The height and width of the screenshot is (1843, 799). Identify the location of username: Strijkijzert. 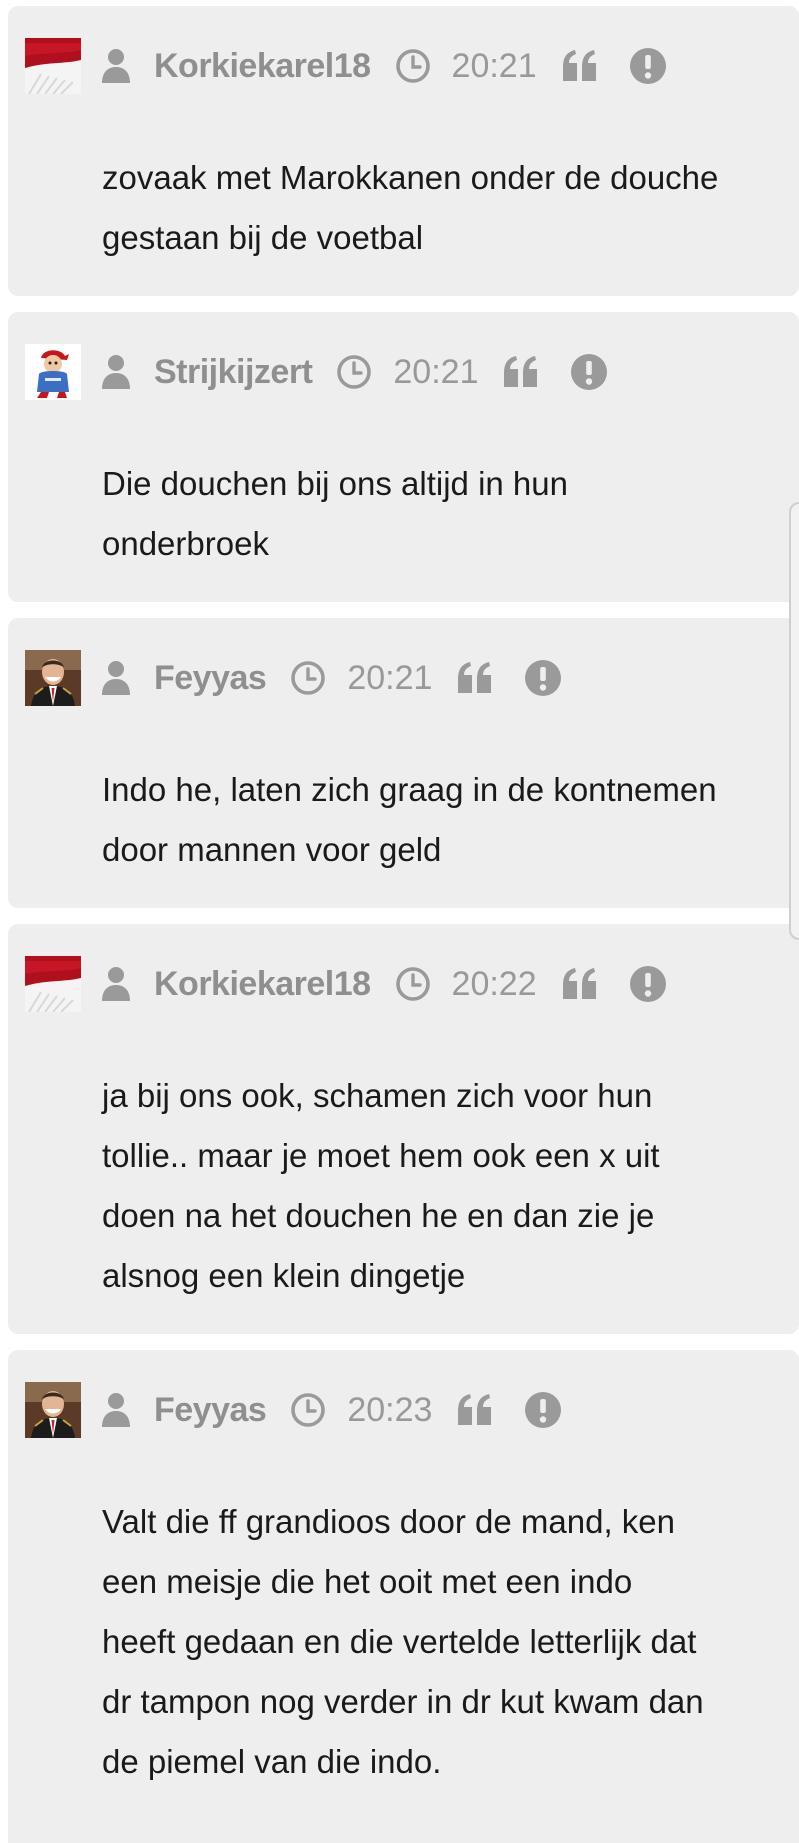
(233, 372).